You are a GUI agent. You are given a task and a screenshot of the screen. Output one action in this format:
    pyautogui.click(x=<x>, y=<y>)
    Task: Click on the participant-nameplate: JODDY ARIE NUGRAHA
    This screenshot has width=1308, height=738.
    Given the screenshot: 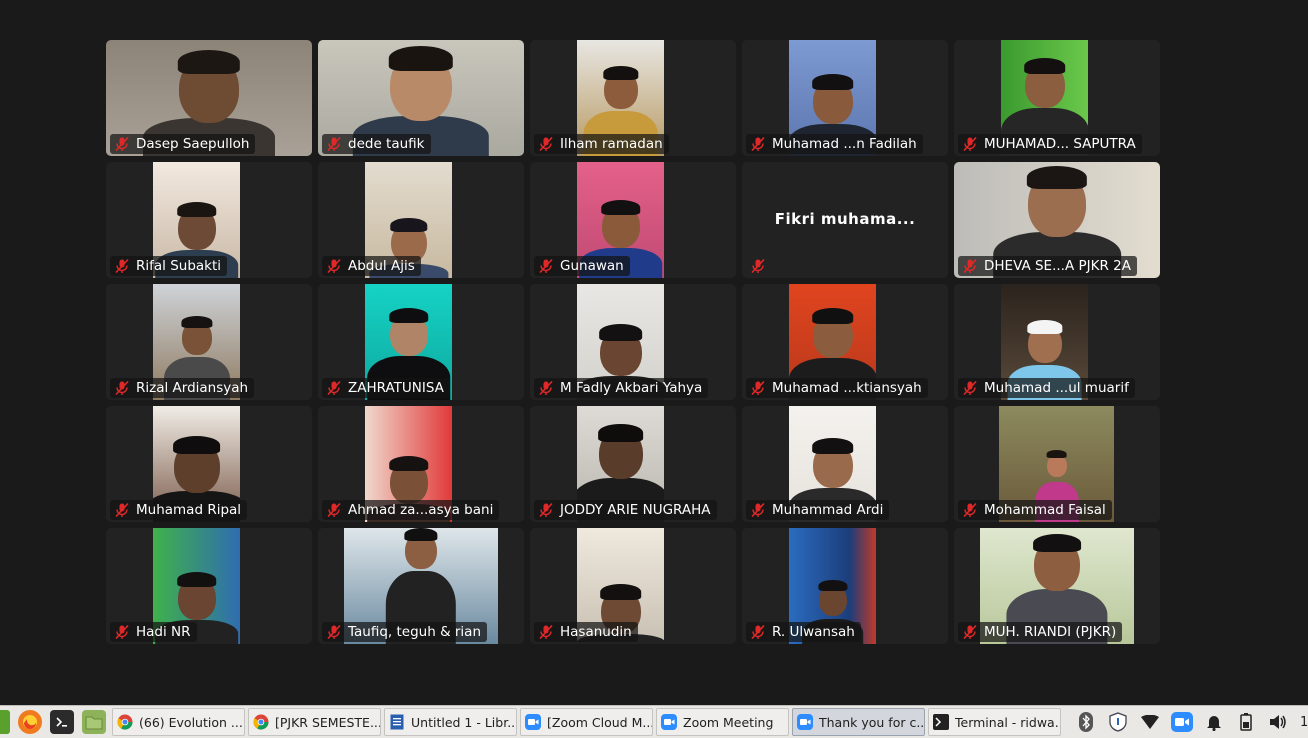 What is the action you would take?
    pyautogui.click(x=625, y=510)
    